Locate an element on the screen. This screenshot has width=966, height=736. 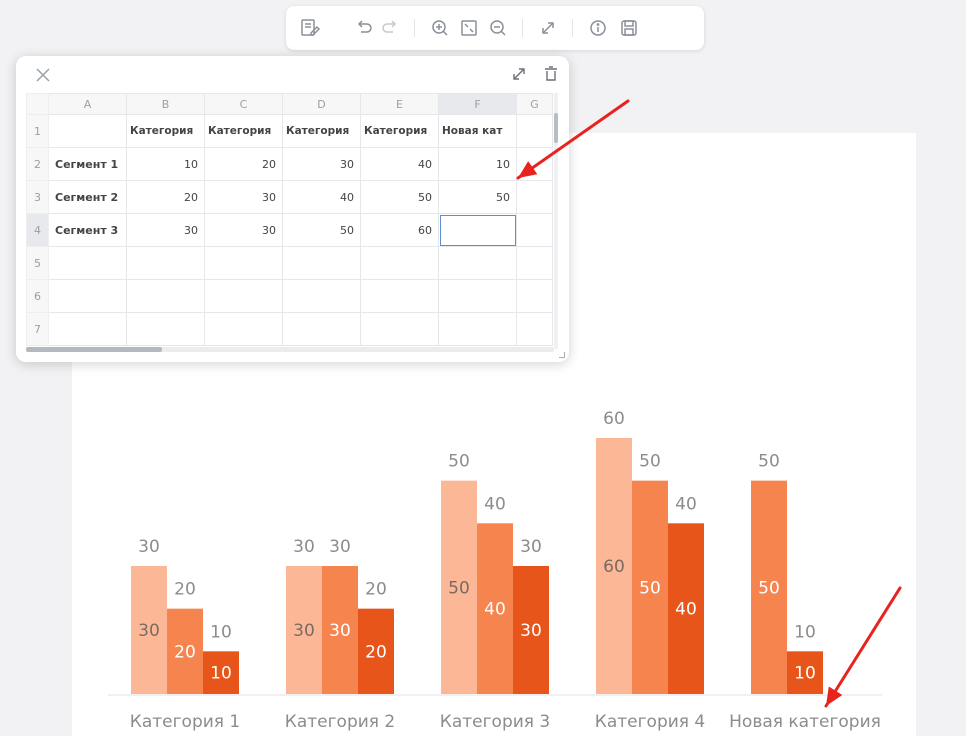
cell: Сегмент 3 is located at coordinates (87, 230).